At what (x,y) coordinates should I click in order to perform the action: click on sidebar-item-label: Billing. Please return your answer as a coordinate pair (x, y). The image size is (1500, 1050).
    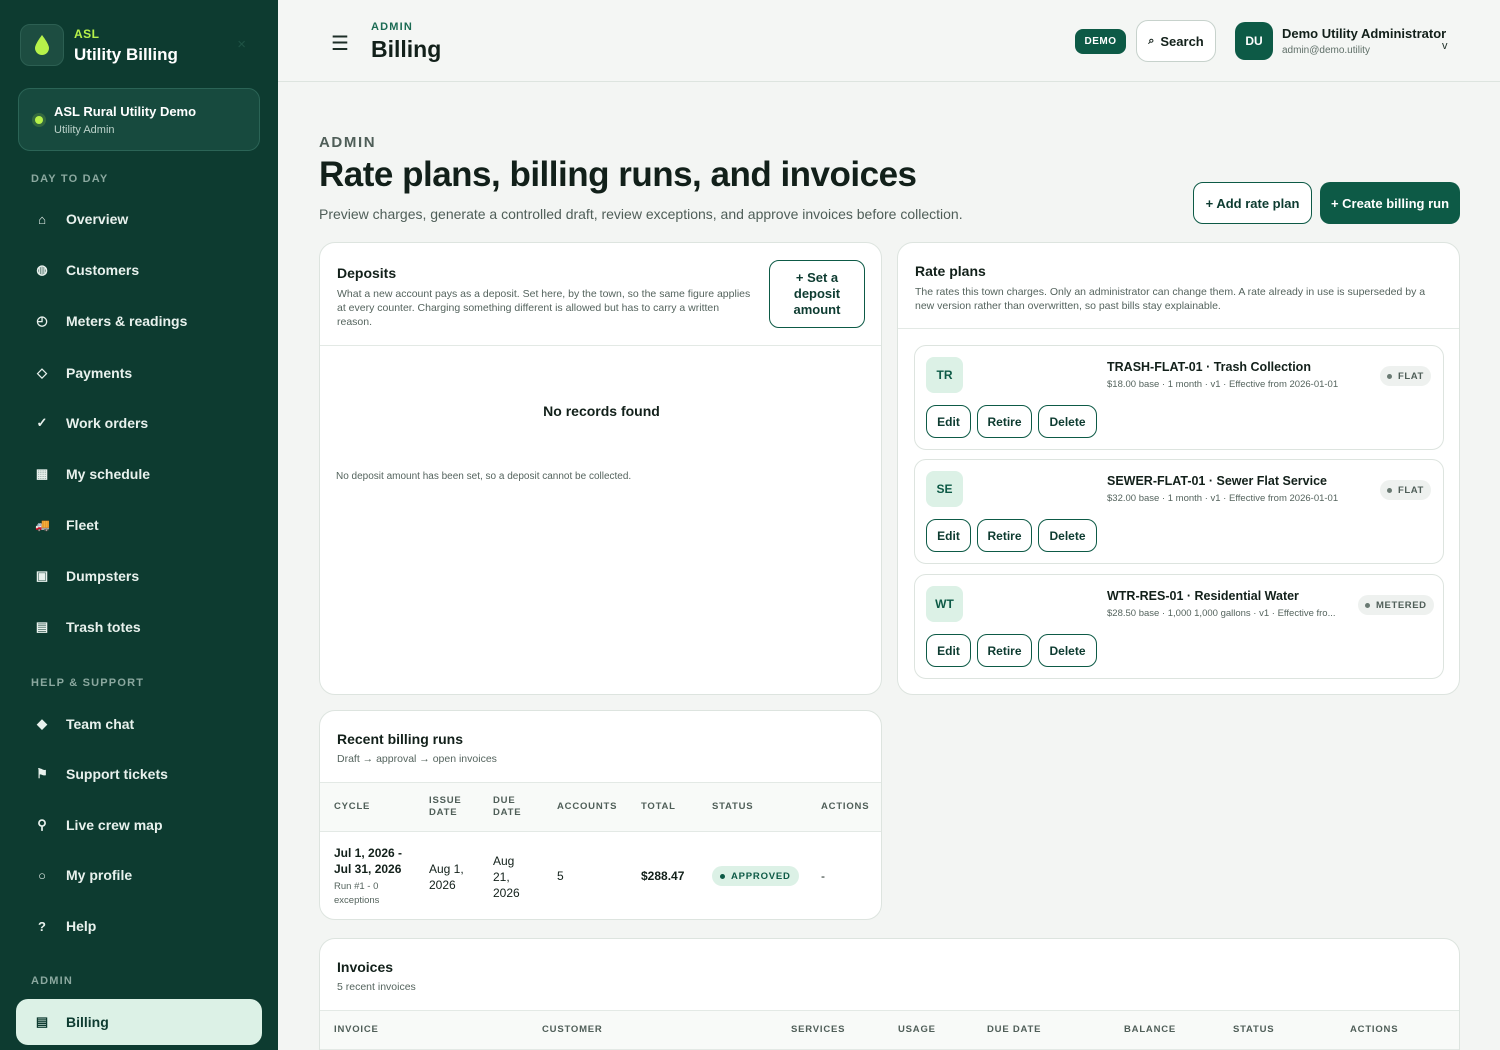
    Looking at the image, I should click on (87, 1022).